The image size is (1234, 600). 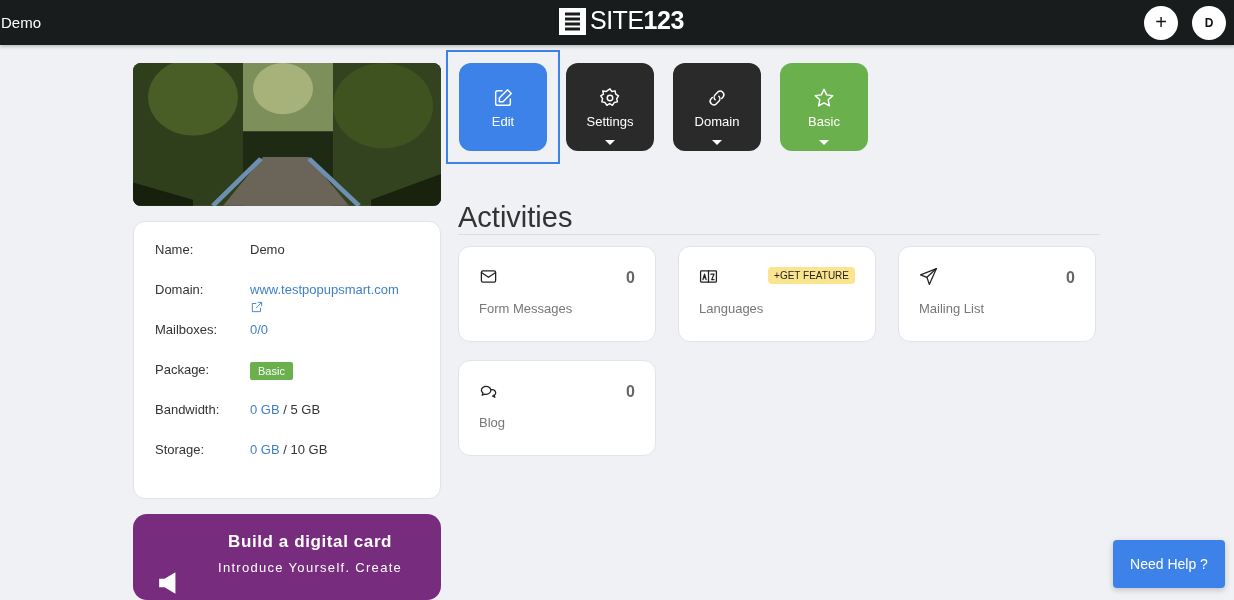 I want to click on settings-button: Settings, so click(x=610, y=107).